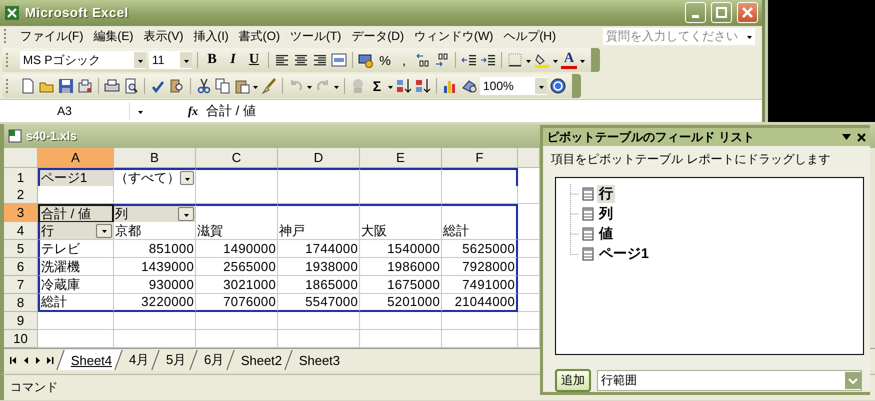  What do you see at coordinates (193, 111) in the screenshot?
I see `function-button: fx` at bounding box center [193, 111].